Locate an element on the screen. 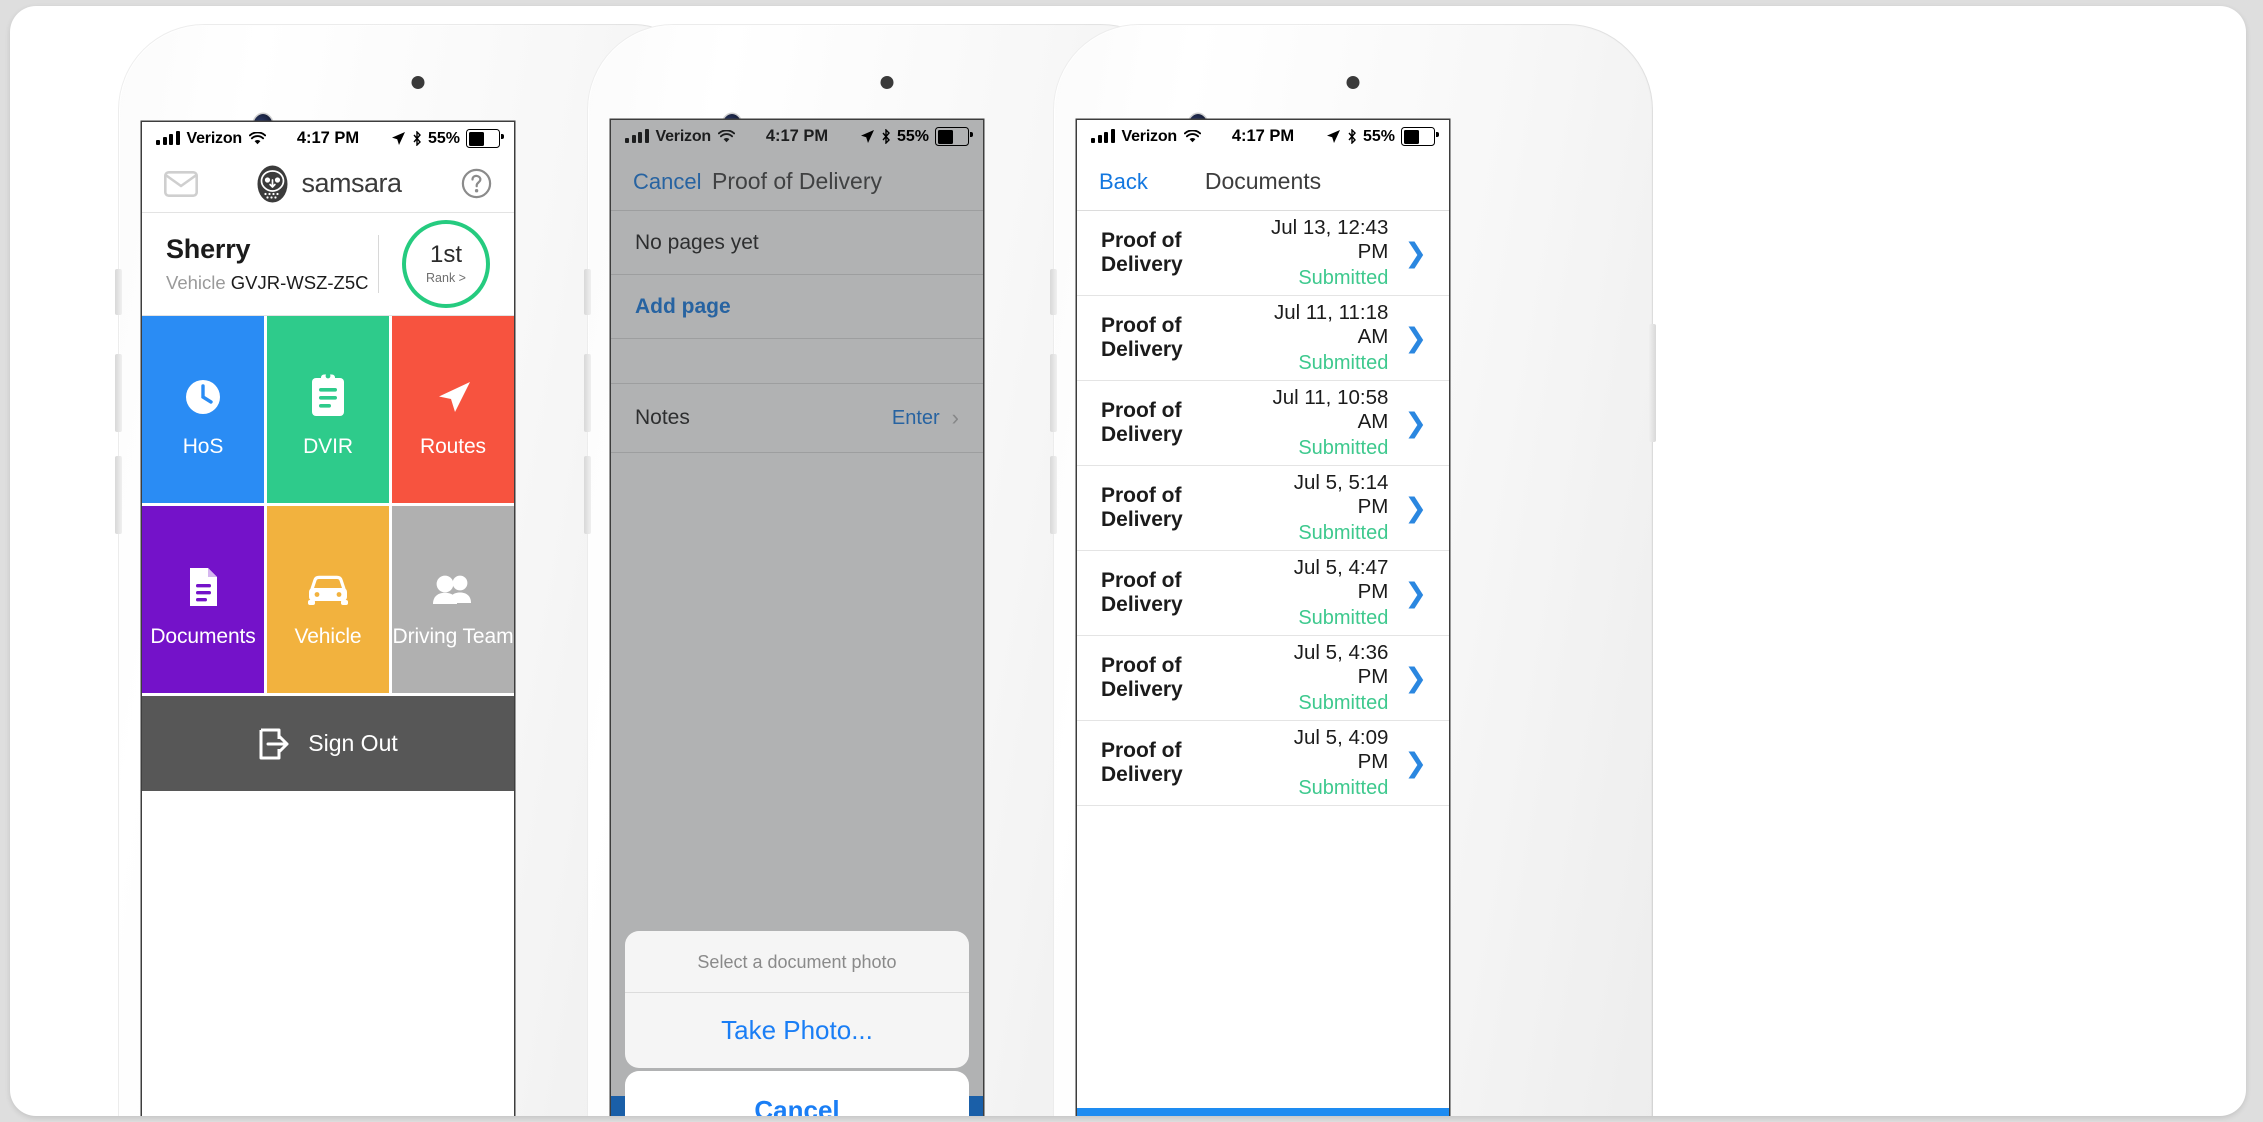 The width and height of the screenshot is (2263, 1122). document-date: Jul 11, 10:58 AM is located at coordinates (1330, 409).